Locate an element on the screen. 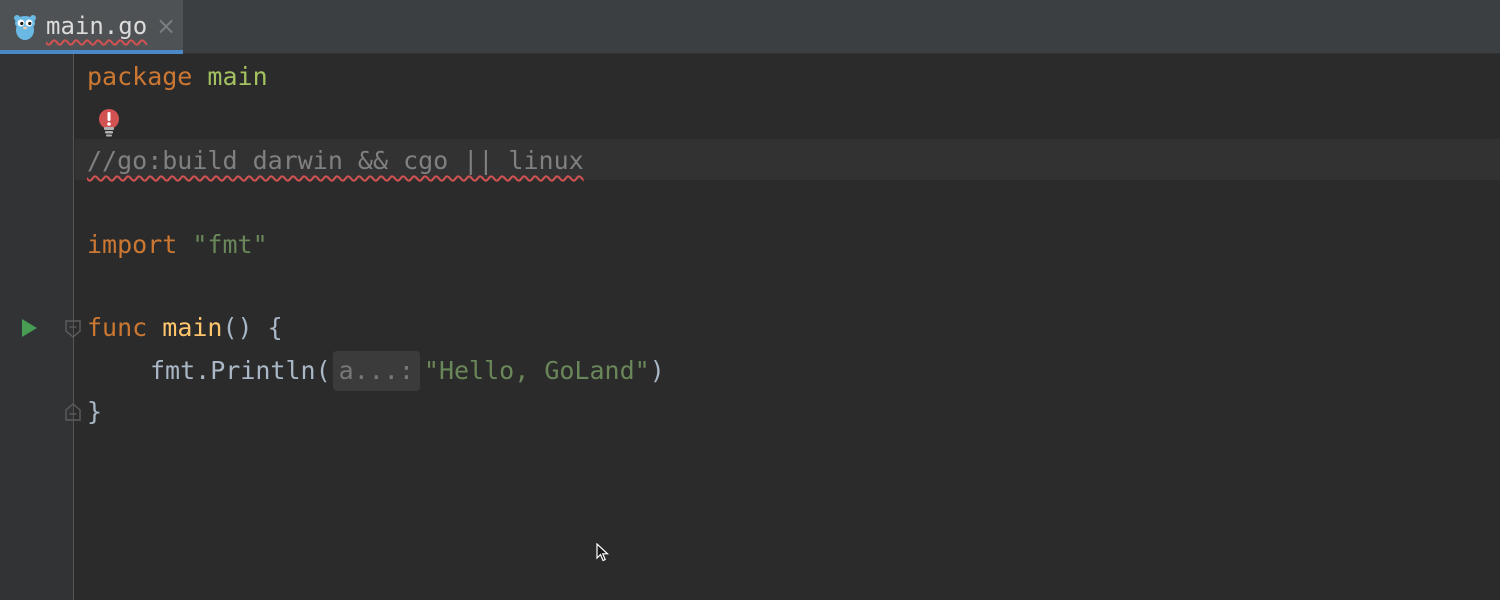 The image size is (1500, 600). import-path: "fmt" is located at coordinates (230, 244).